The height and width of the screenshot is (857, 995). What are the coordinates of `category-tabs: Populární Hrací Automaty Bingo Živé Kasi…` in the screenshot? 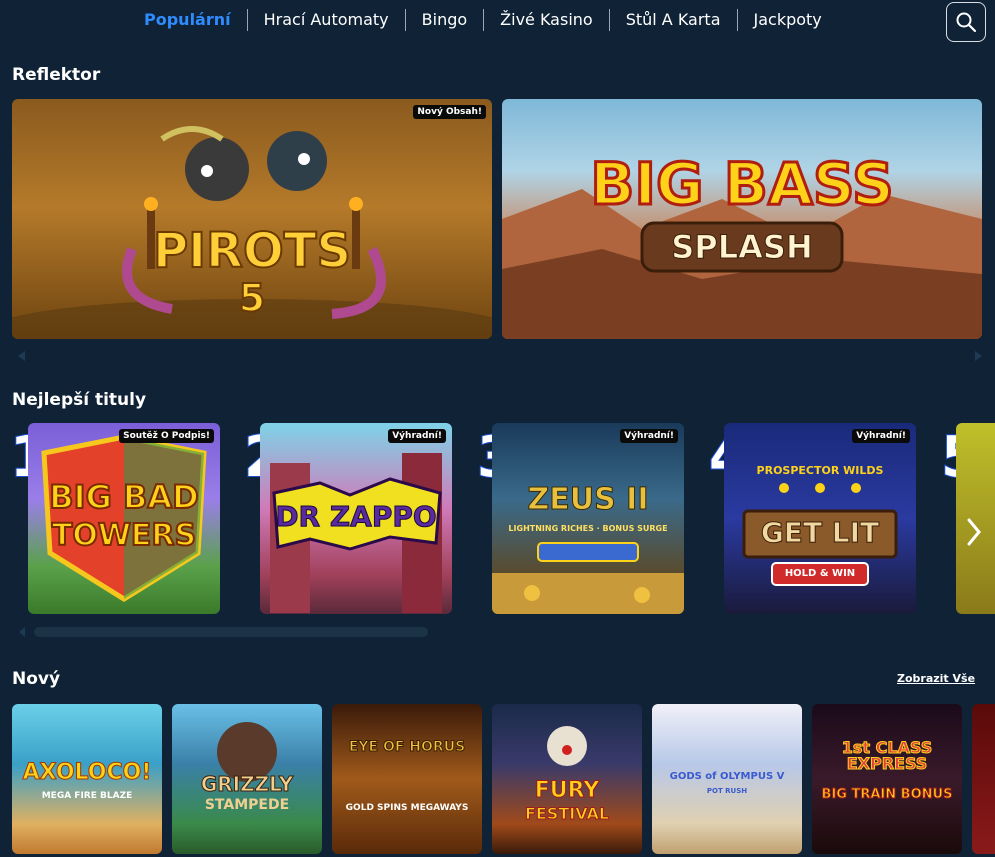 It's located at (483, 20).